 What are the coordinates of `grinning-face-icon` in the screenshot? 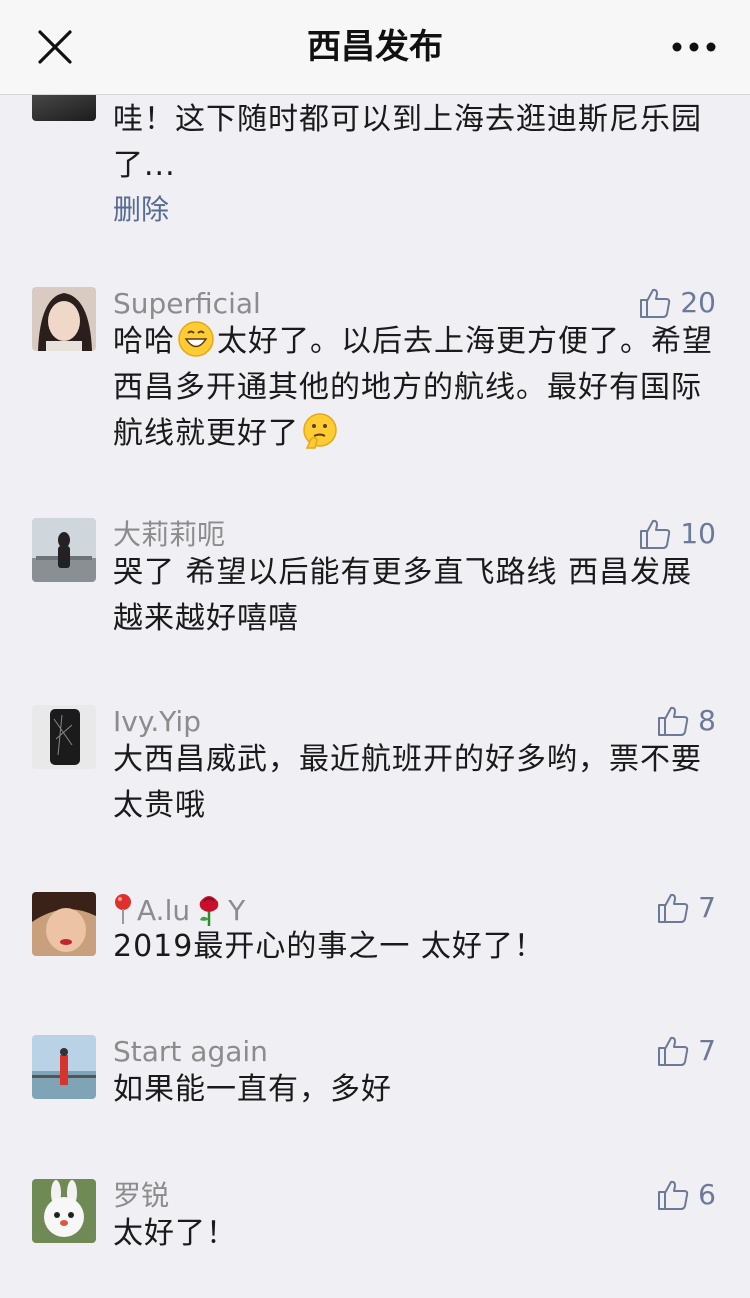 It's located at (196, 339).